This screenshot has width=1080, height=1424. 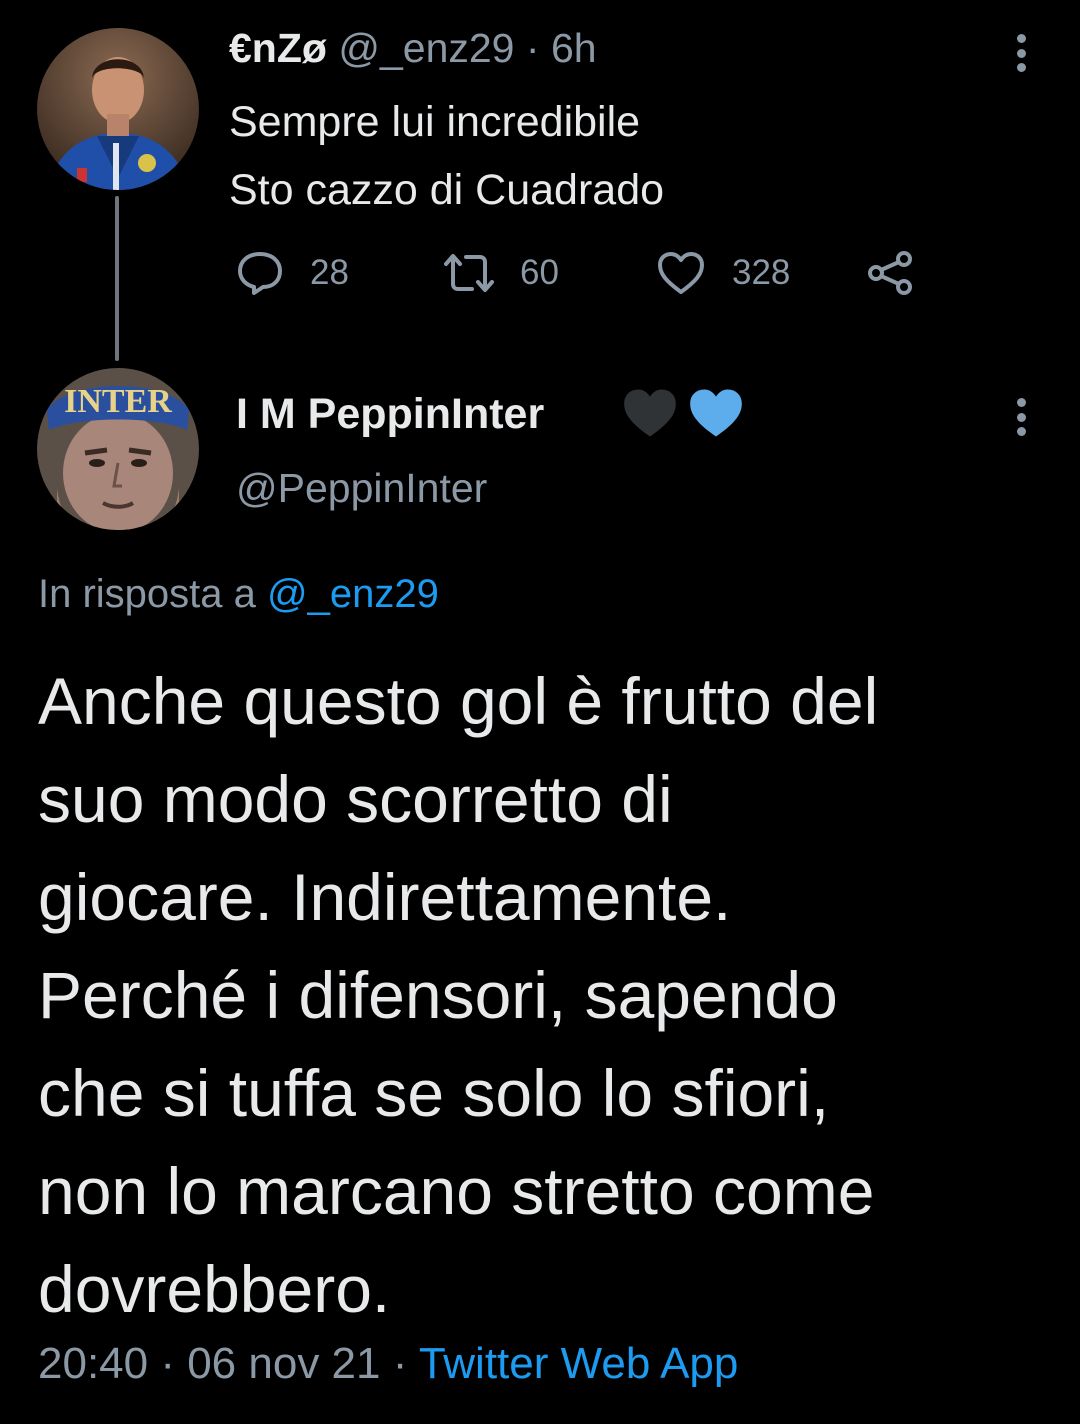 What do you see at coordinates (118, 401) in the screenshot?
I see `avatar-cap-text: INTER` at bounding box center [118, 401].